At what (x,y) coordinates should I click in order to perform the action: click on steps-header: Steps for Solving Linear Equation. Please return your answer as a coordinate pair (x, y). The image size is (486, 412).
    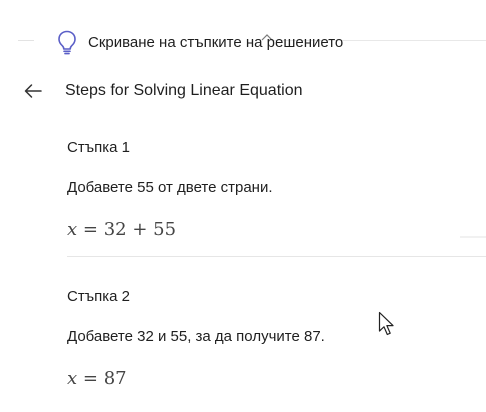
    Looking at the image, I should click on (161, 91).